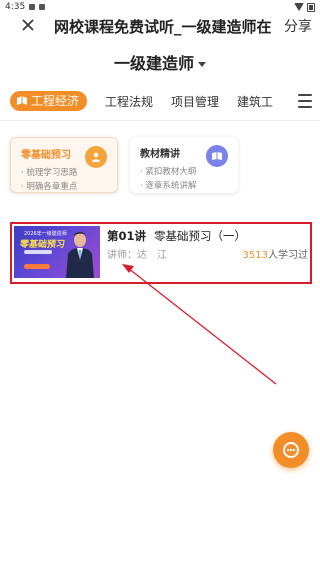  I want to click on course-title: 第01讲 零基础预习（一）, so click(176, 236).